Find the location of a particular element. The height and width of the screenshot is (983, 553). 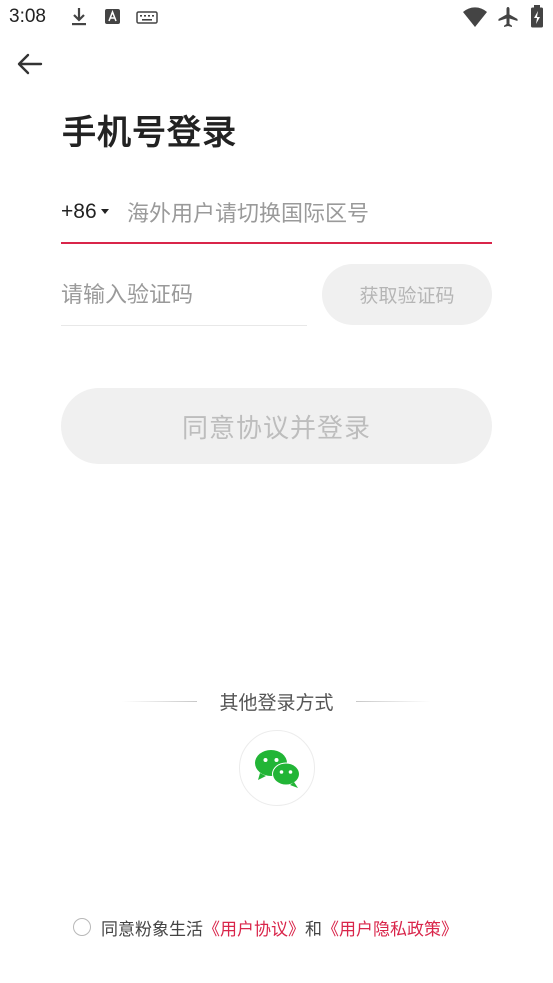

agree-radio is located at coordinates (82, 927).